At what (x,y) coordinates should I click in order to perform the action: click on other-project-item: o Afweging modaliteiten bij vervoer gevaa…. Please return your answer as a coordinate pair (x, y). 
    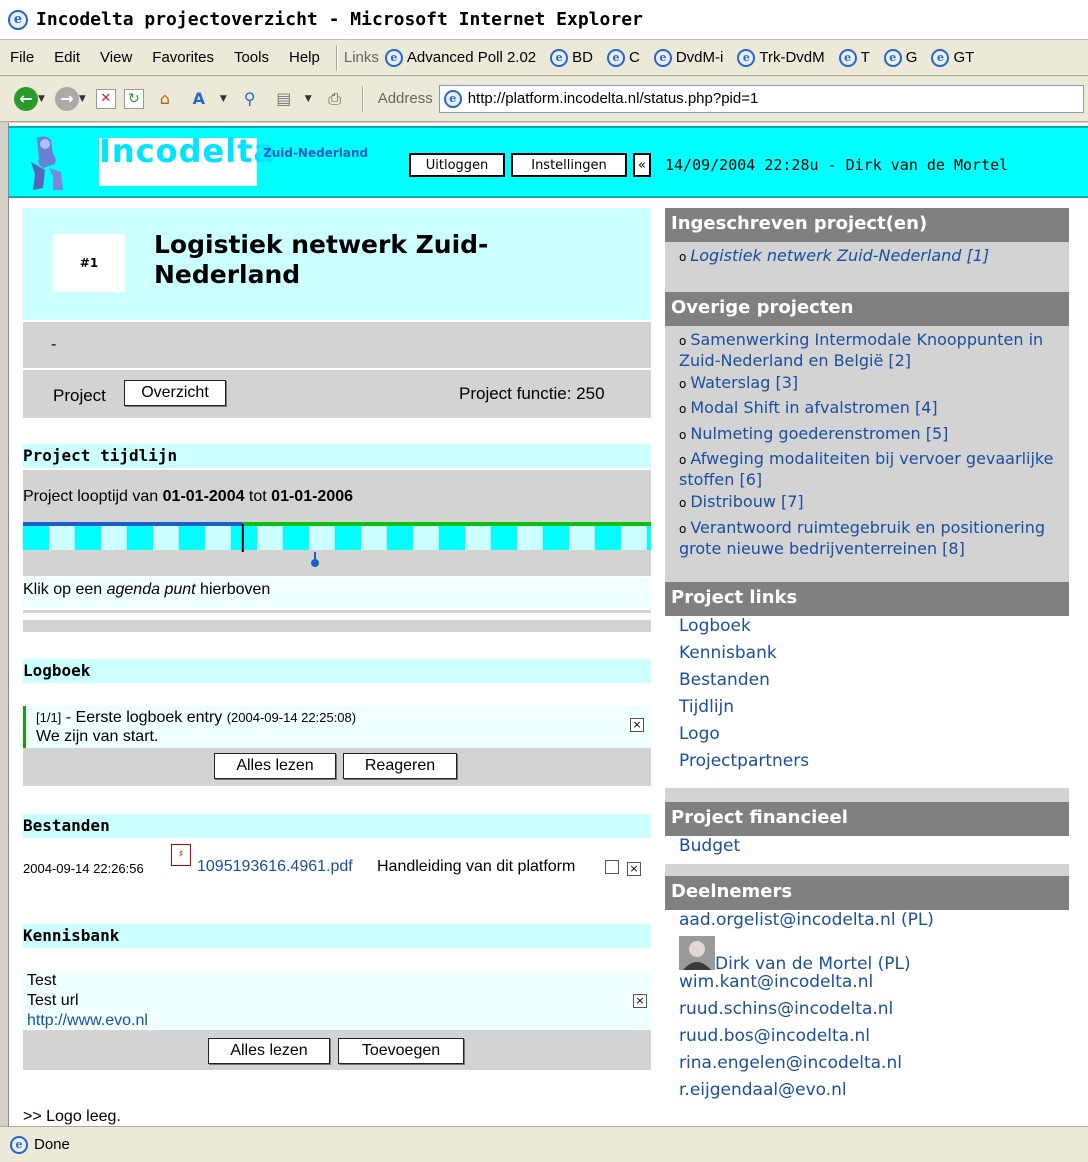
    Looking at the image, I should click on (874, 469).